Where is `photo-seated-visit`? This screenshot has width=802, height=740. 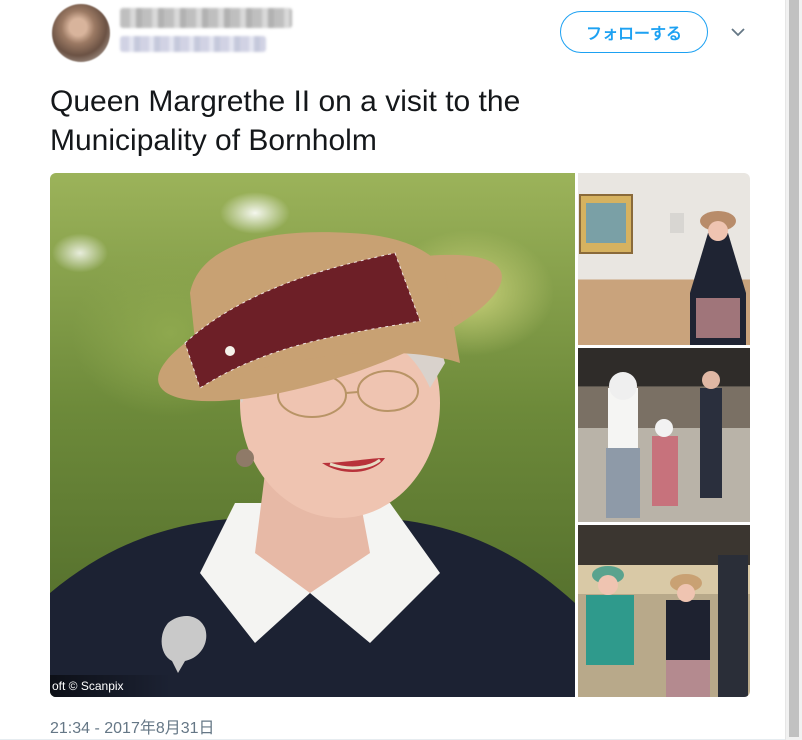 photo-seated-visit is located at coordinates (664, 611).